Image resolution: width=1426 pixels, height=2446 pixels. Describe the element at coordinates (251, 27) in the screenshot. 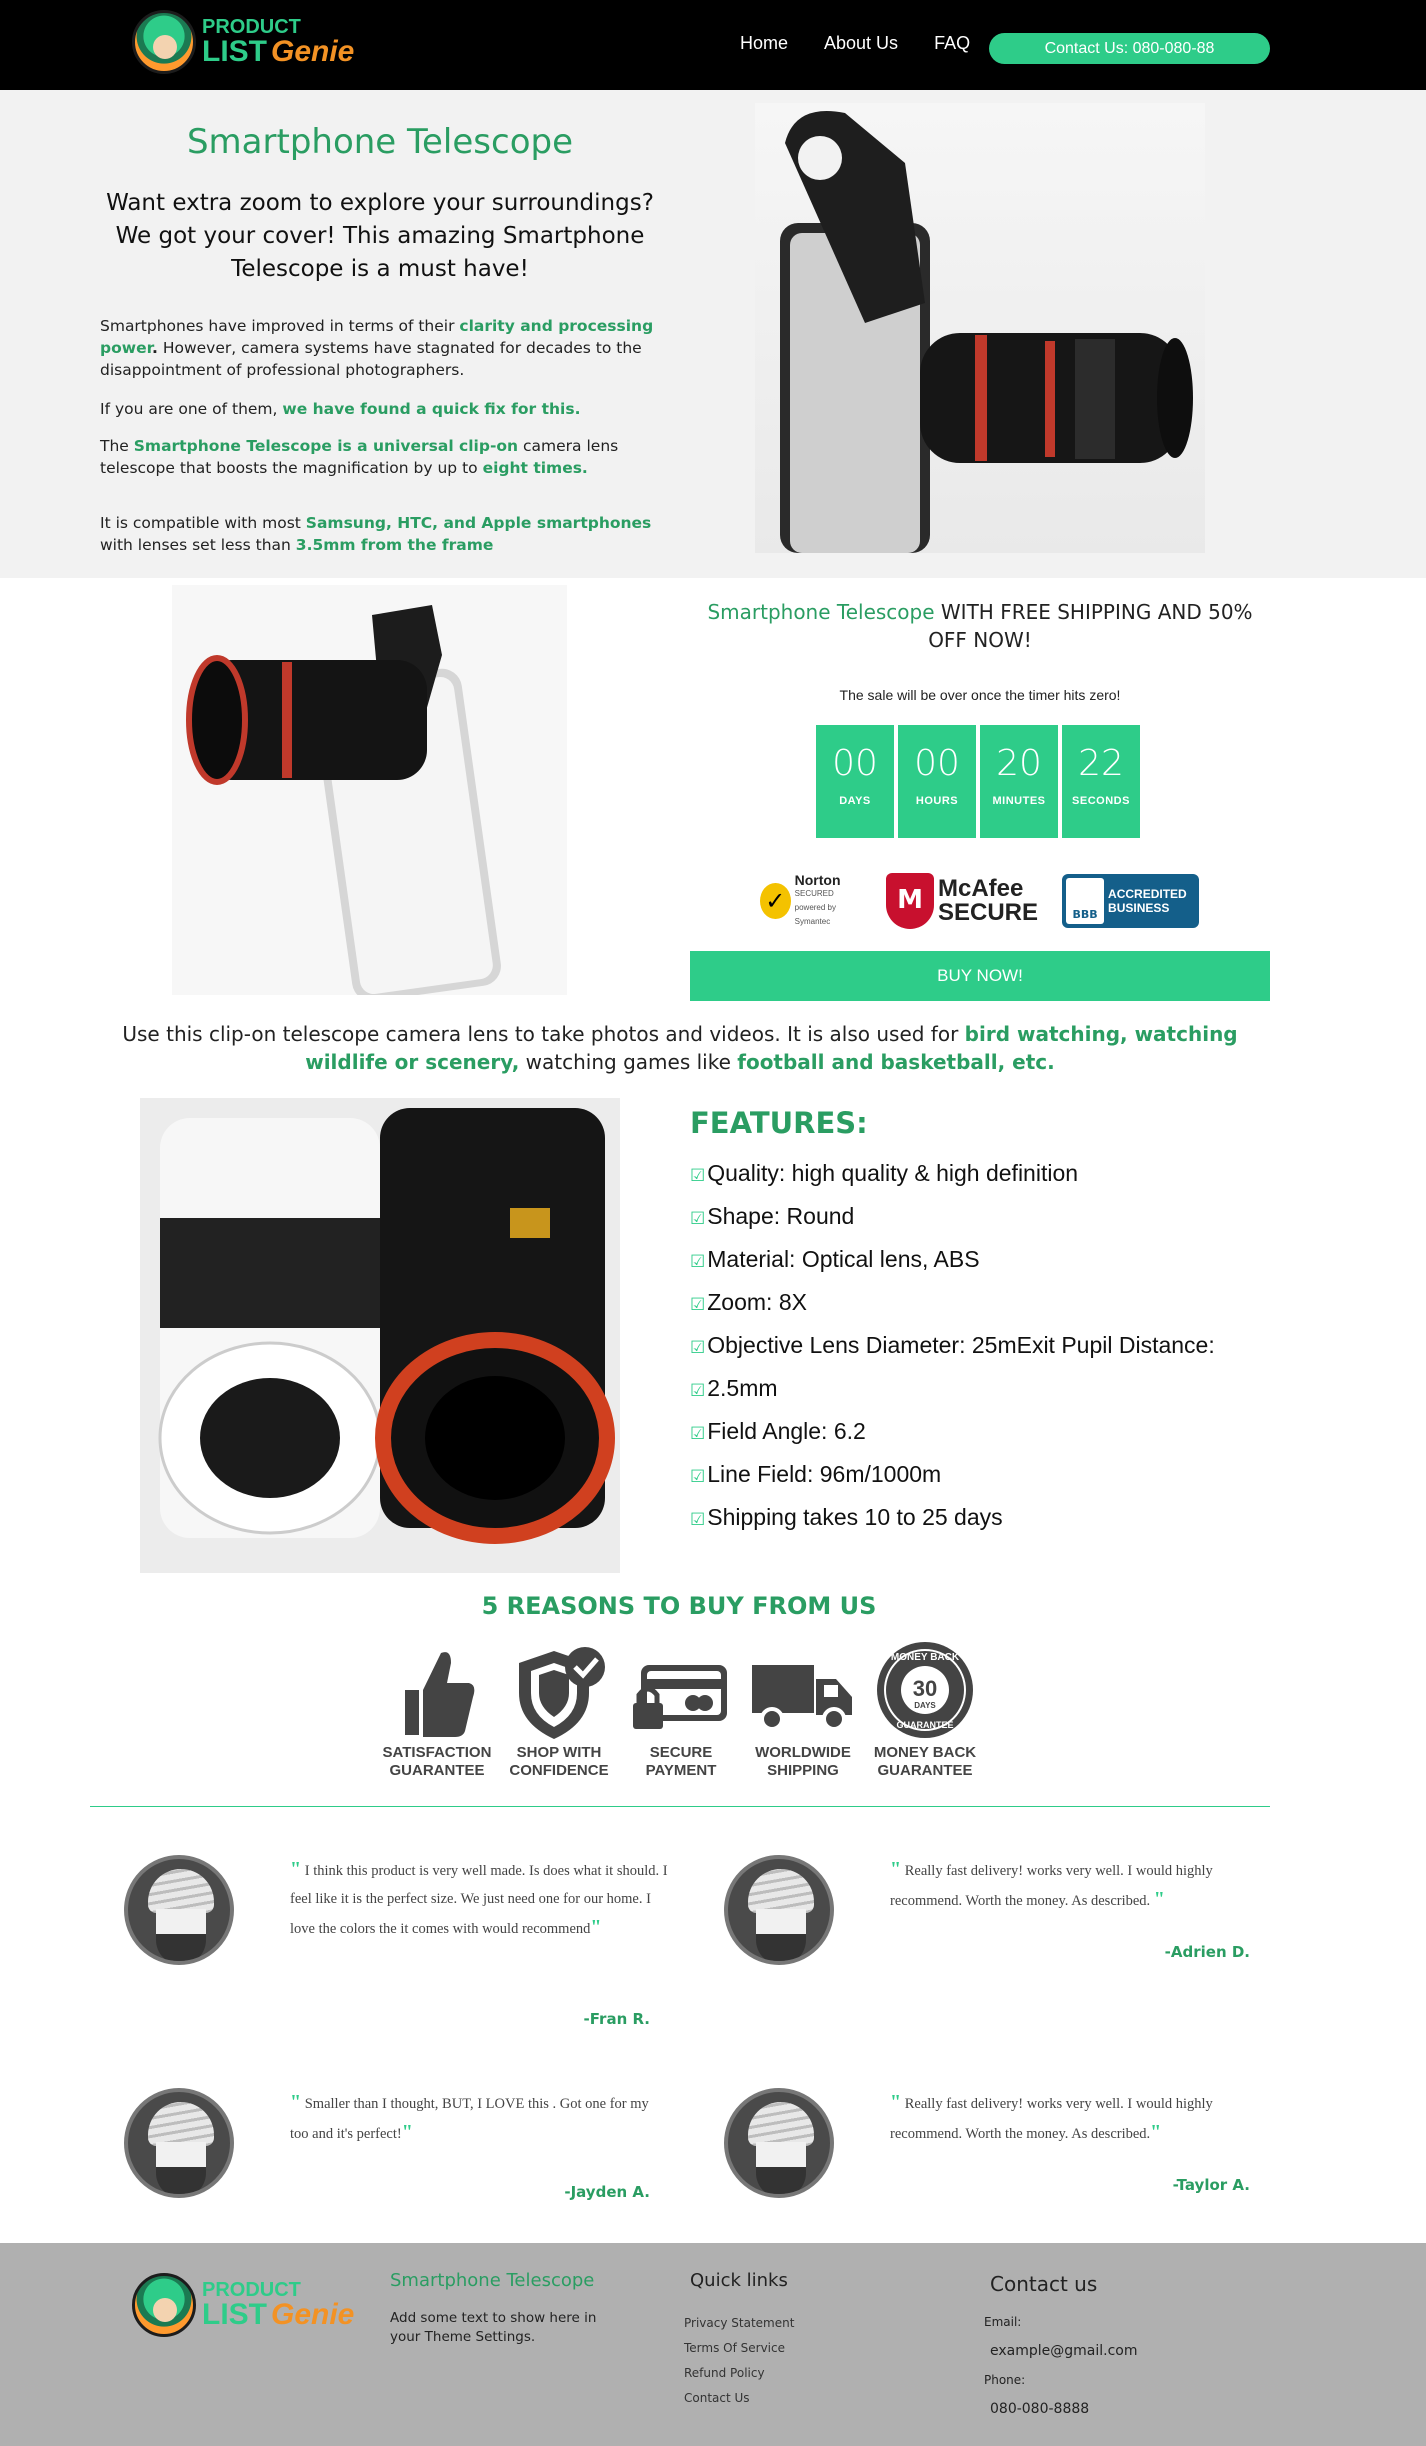

I see `brand-line1: PRODUCT` at that location.